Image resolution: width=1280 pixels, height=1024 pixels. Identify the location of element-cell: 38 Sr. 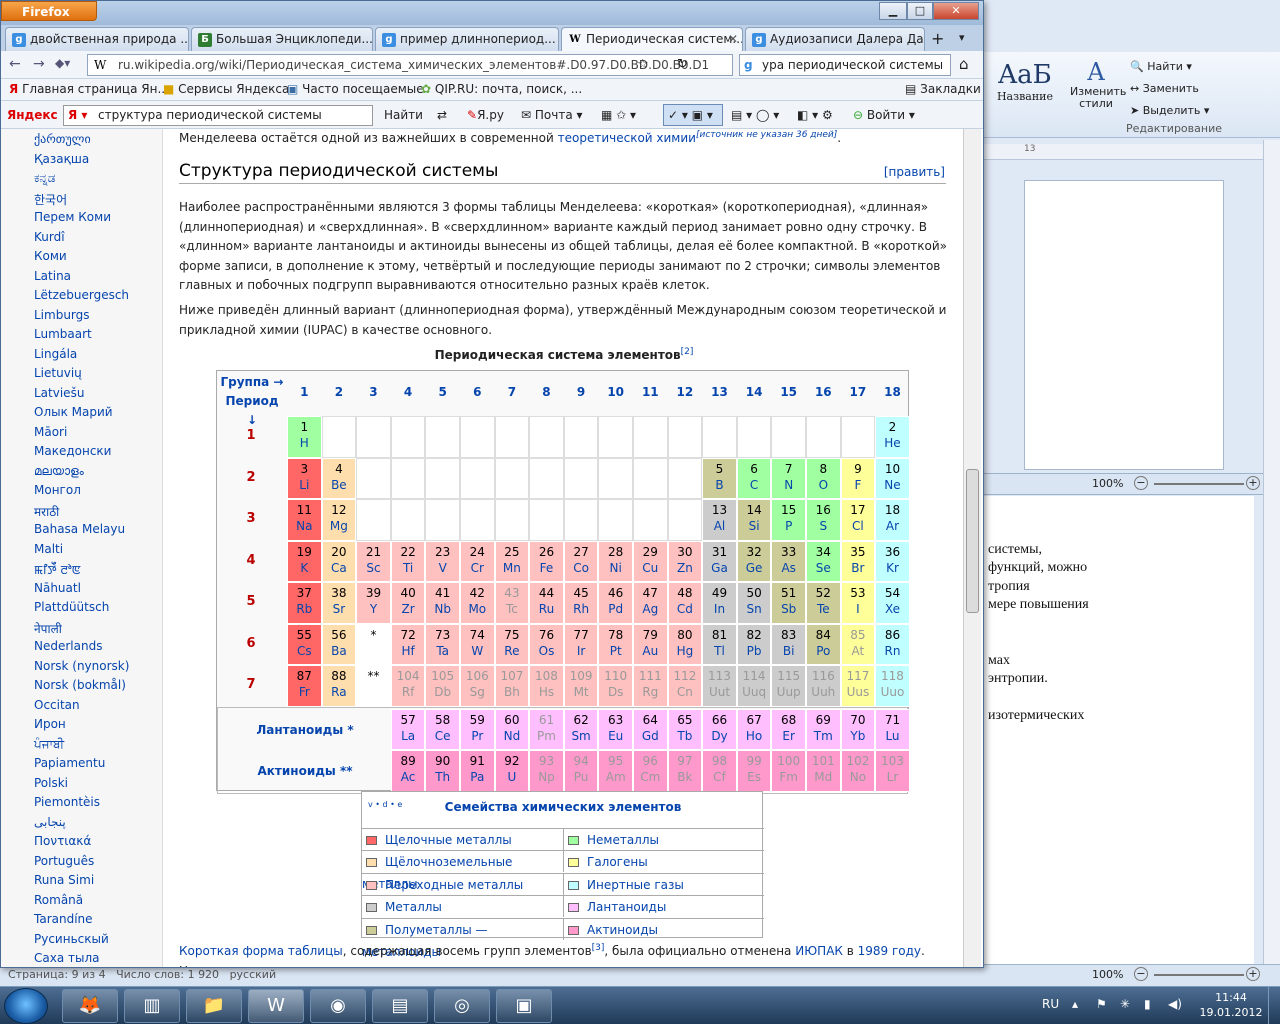
(339, 603).